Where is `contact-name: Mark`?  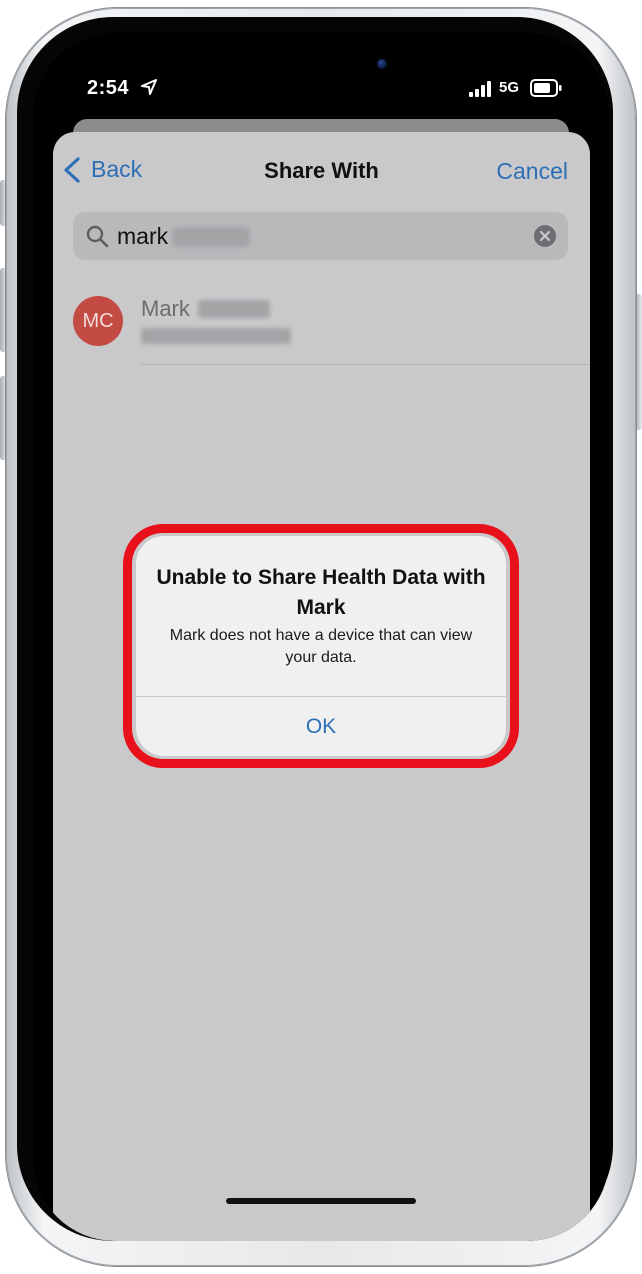
contact-name: Mark is located at coordinates (205, 309).